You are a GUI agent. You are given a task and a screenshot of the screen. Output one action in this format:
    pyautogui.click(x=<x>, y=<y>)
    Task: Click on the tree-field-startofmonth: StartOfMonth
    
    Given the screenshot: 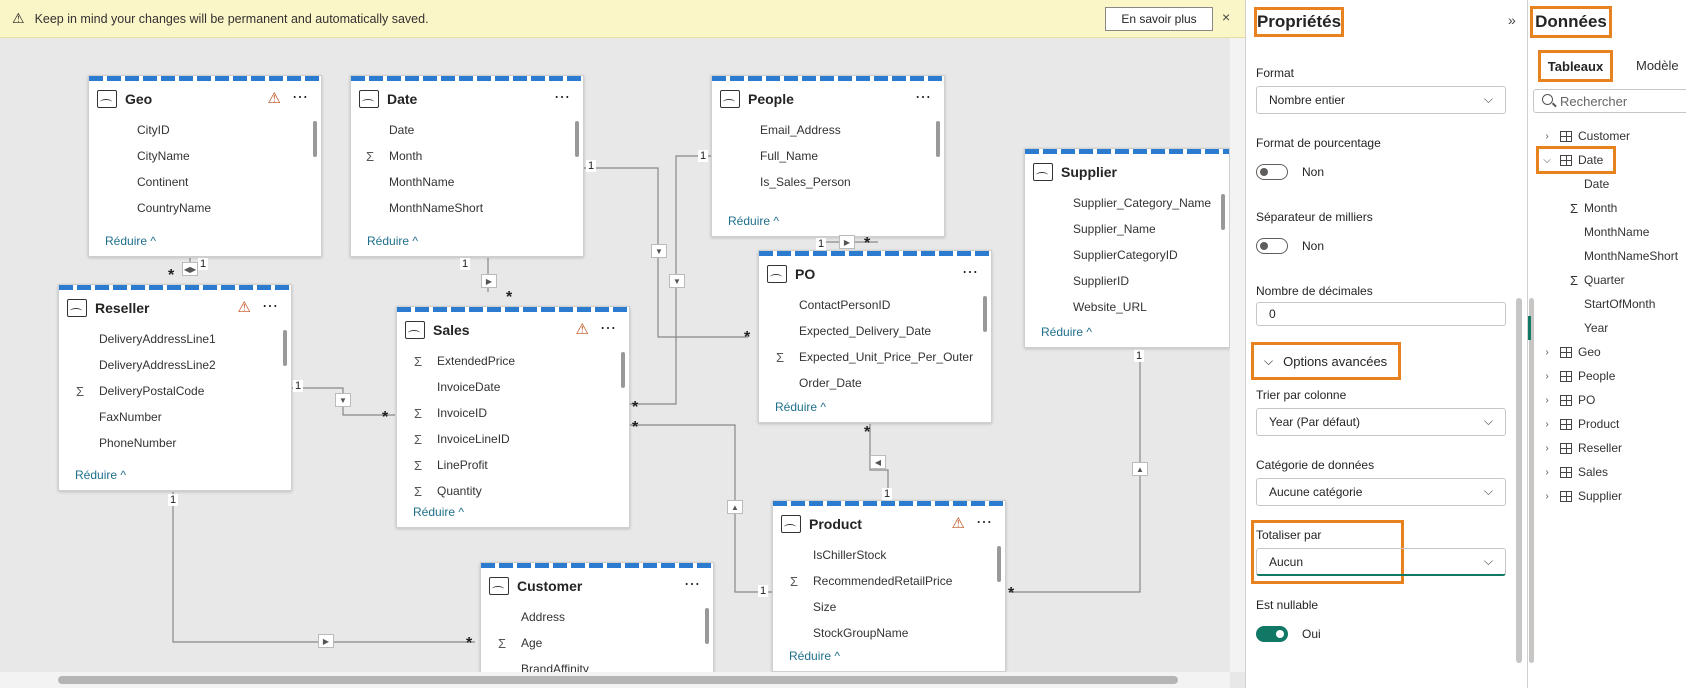 What is the action you would take?
    pyautogui.click(x=1607, y=304)
    